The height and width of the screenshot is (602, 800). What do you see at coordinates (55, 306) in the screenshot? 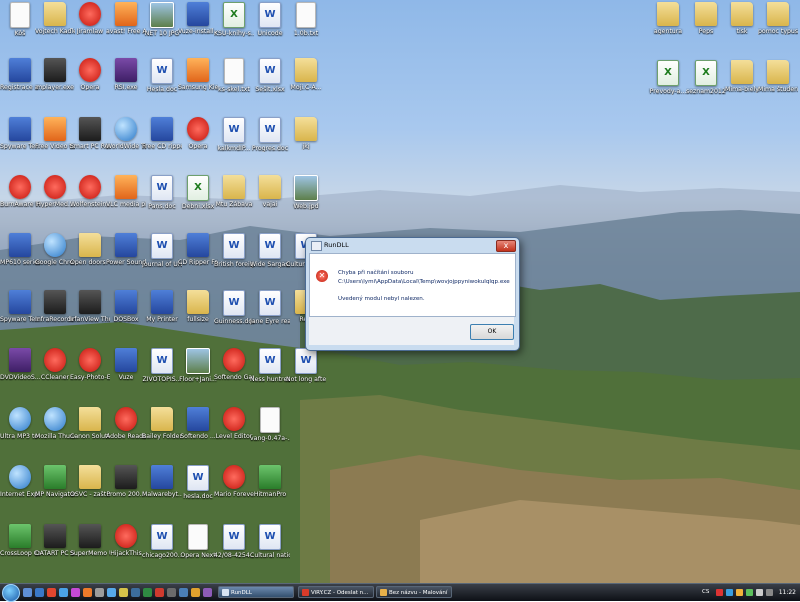
I see `desktop-icon: InfraRecorder` at bounding box center [55, 306].